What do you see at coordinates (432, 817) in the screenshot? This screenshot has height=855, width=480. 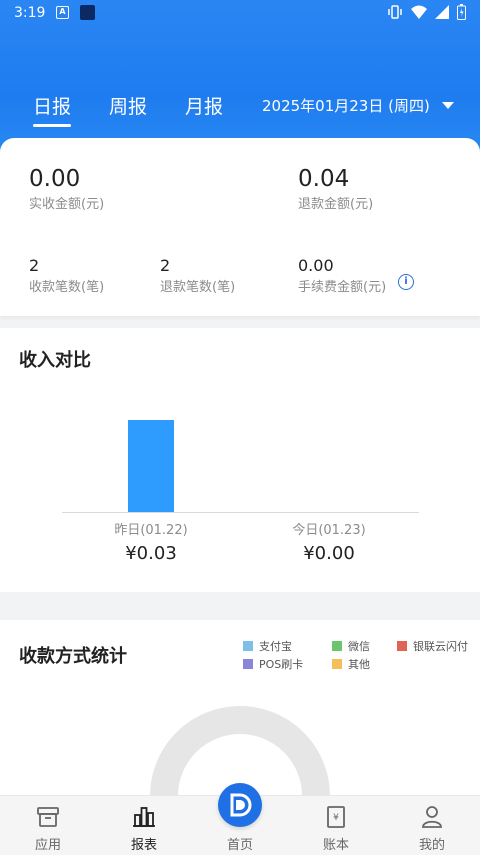 I see `user-icon` at bounding box center [432, 817].